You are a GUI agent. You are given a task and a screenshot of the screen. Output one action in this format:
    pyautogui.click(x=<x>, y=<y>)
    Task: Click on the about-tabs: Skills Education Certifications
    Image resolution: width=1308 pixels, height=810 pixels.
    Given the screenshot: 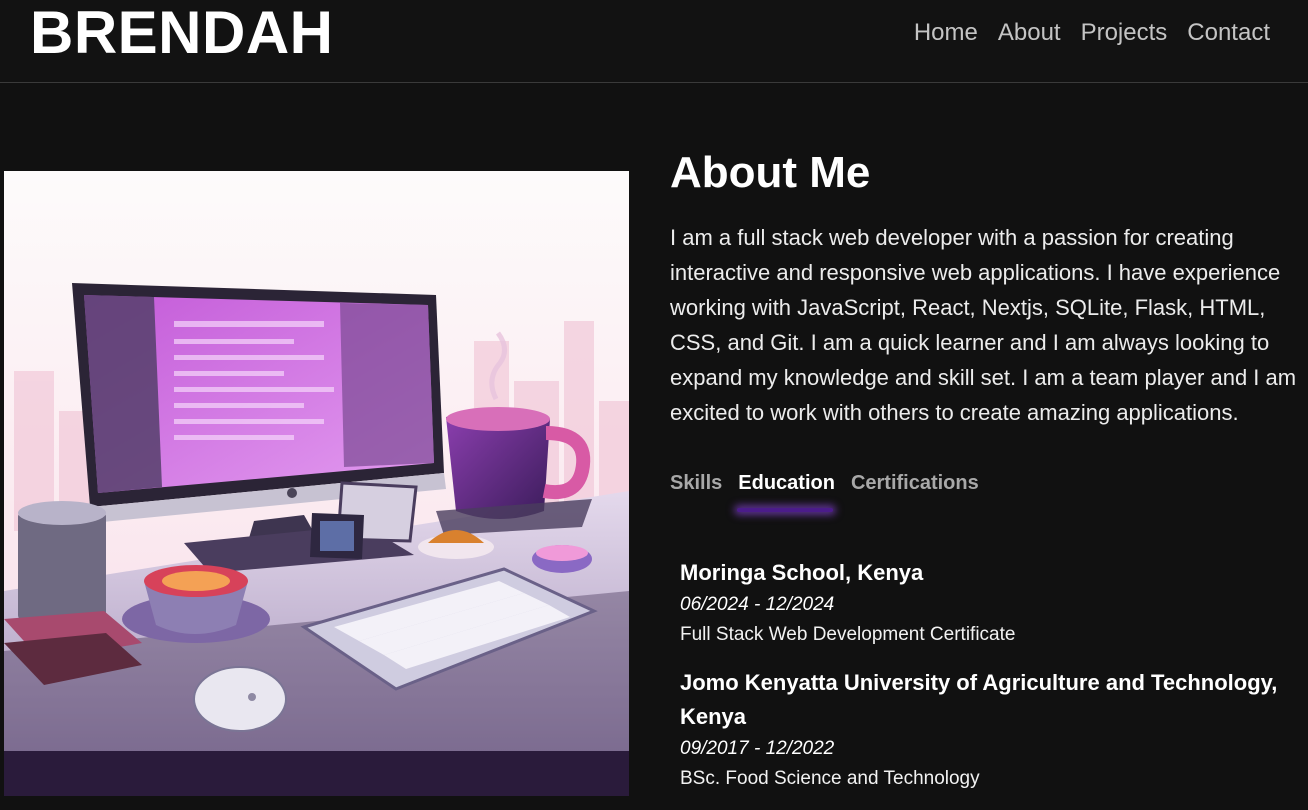 What is the action you would take?
    pyautogui.click(x=824, y=483)
    